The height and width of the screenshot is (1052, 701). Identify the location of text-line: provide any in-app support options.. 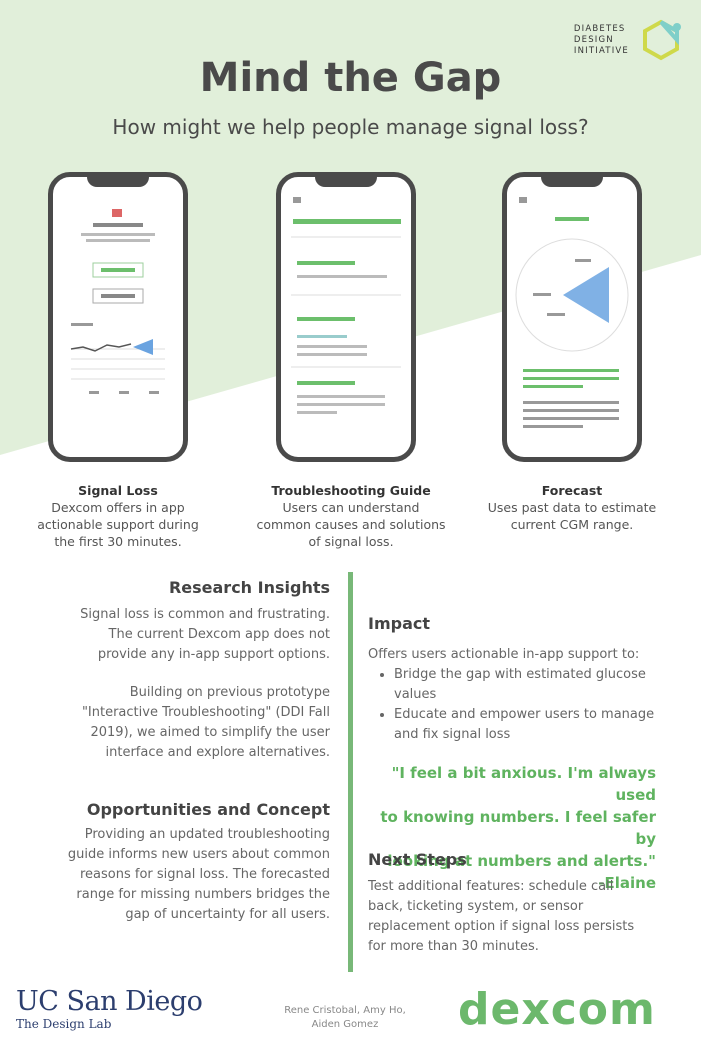
(213, 654).